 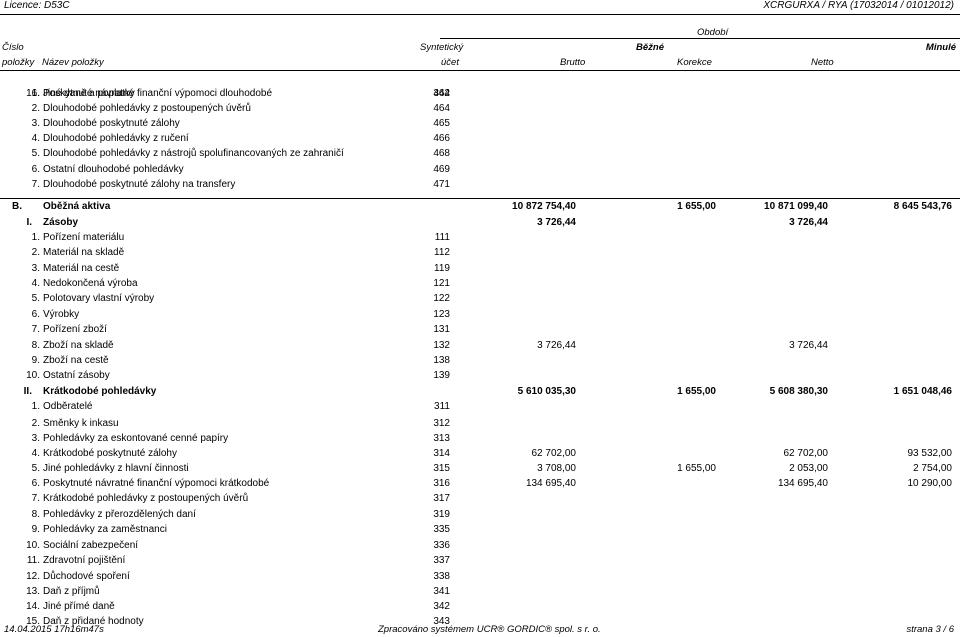 I want to click on licence-label: Licence: D53C, so click(x=37, y=5).